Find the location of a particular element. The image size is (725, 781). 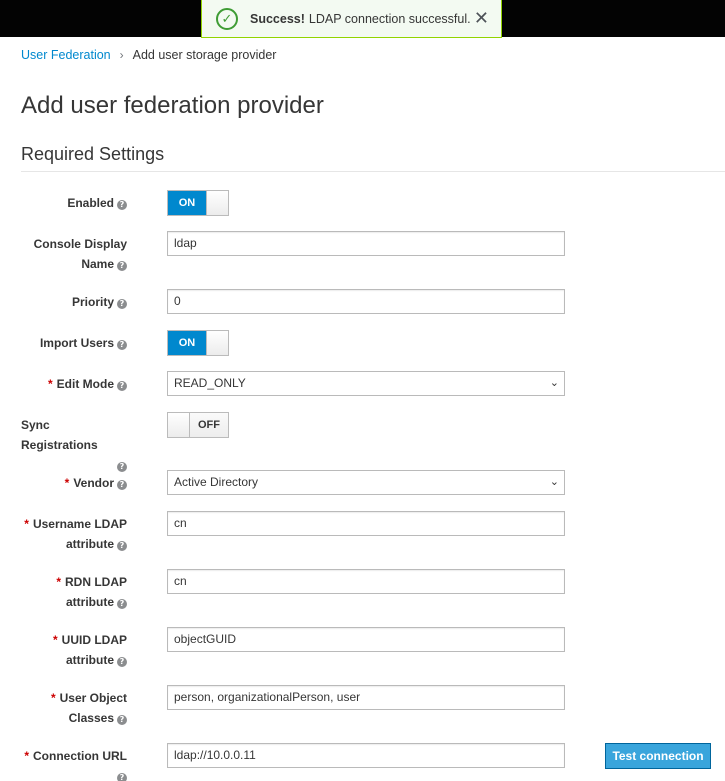

edit-mode-label-text: Edit Mode is located at coordinates (85, 384).